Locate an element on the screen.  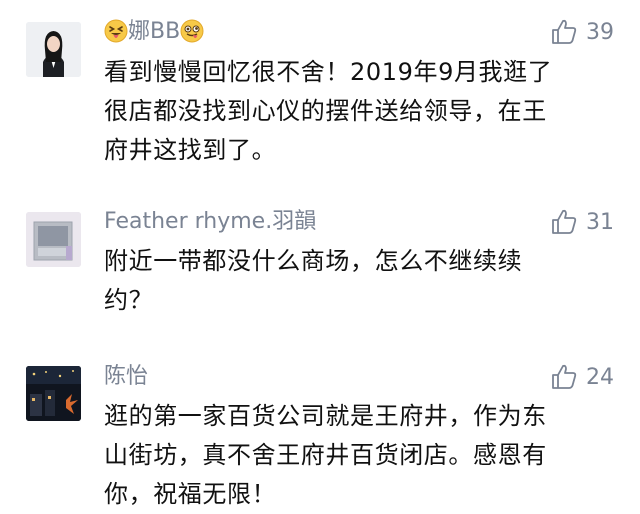
comment-author-name: 陈怡 is located at coordinates (126, 376).